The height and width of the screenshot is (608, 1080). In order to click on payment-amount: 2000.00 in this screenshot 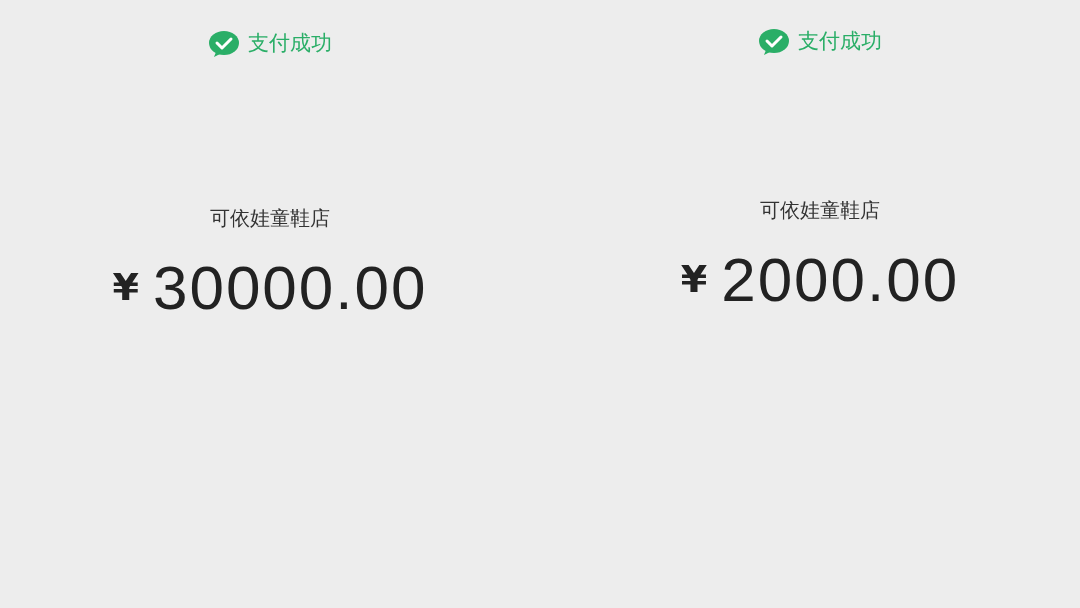, I will do `click(840, 279)`.